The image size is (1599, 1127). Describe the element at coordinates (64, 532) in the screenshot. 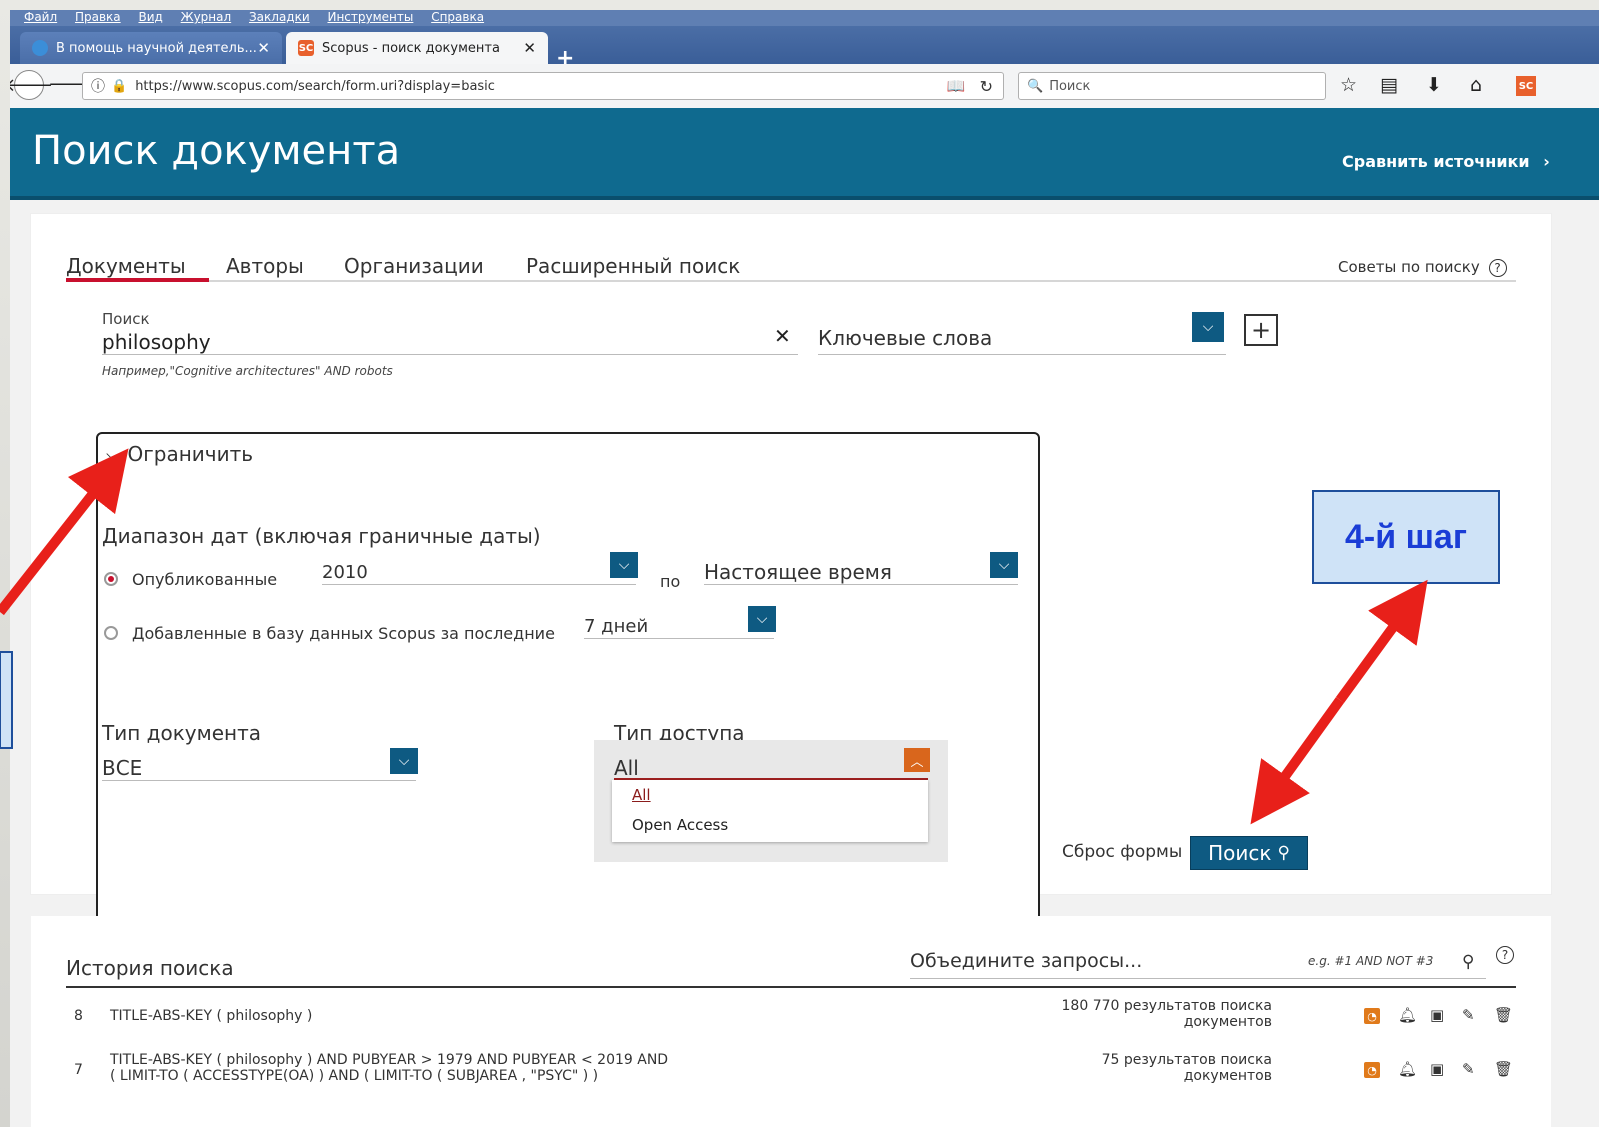

I see `arrow-to-limit` at that location.